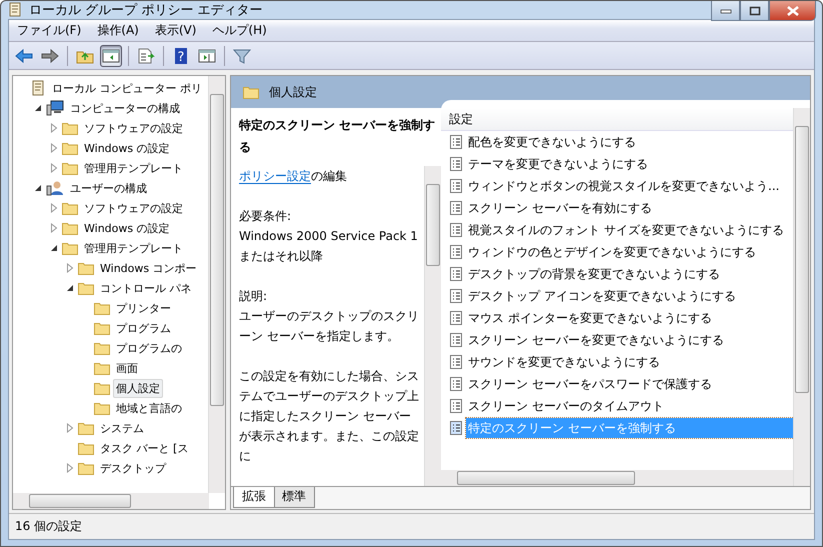 This screenshot has width=823, height=547. Describe the element at coordinates (48, 526) in the screenshot. I see `status-text: 16 個の設定` at that location.